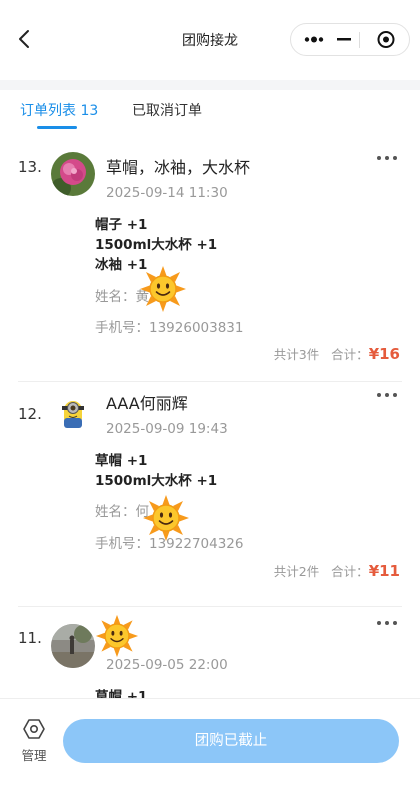 The image size is (420, 785). What do you see at coordinates (296, 354) in the screenshot?
I see `item-count: 共计3件` at bounding box center [296, 354].